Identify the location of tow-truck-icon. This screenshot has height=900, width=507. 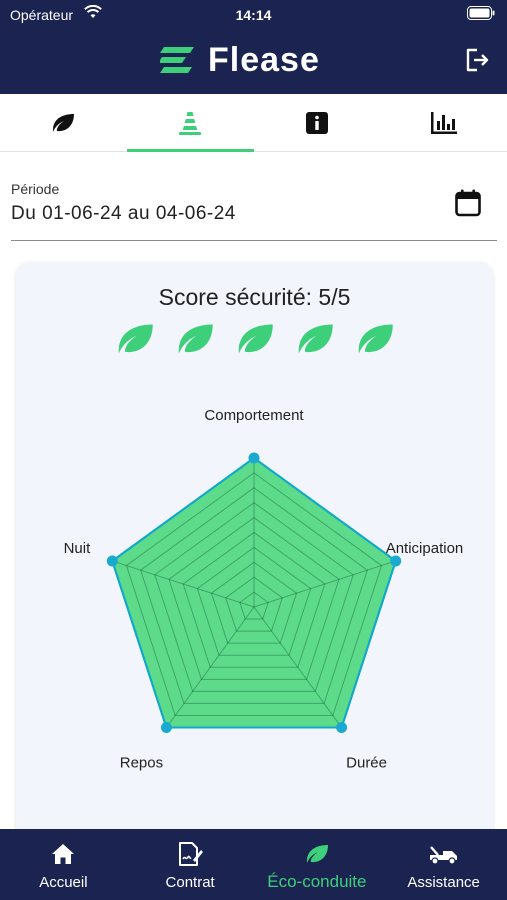
(443, 855).